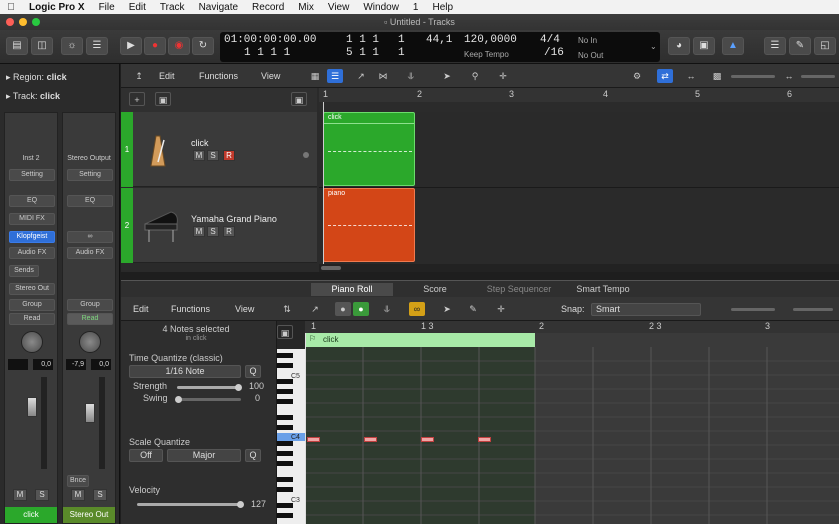 This screenshot has height=524, width=839. What do you see at coordinates (579, 268) in the screenshot?
I see `horizontal-scrollbar` at bounding box center [579, 268].